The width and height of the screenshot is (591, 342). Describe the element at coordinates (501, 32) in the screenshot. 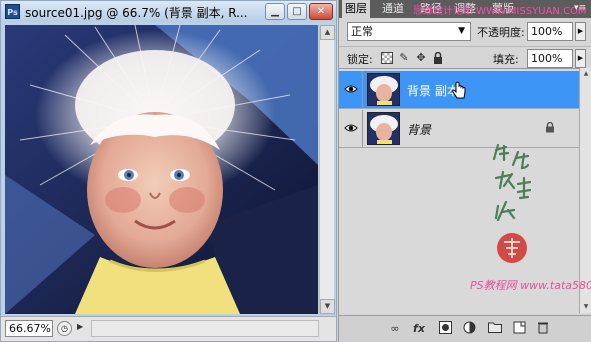

I see `opacity-label: 不透明度:` at that location.